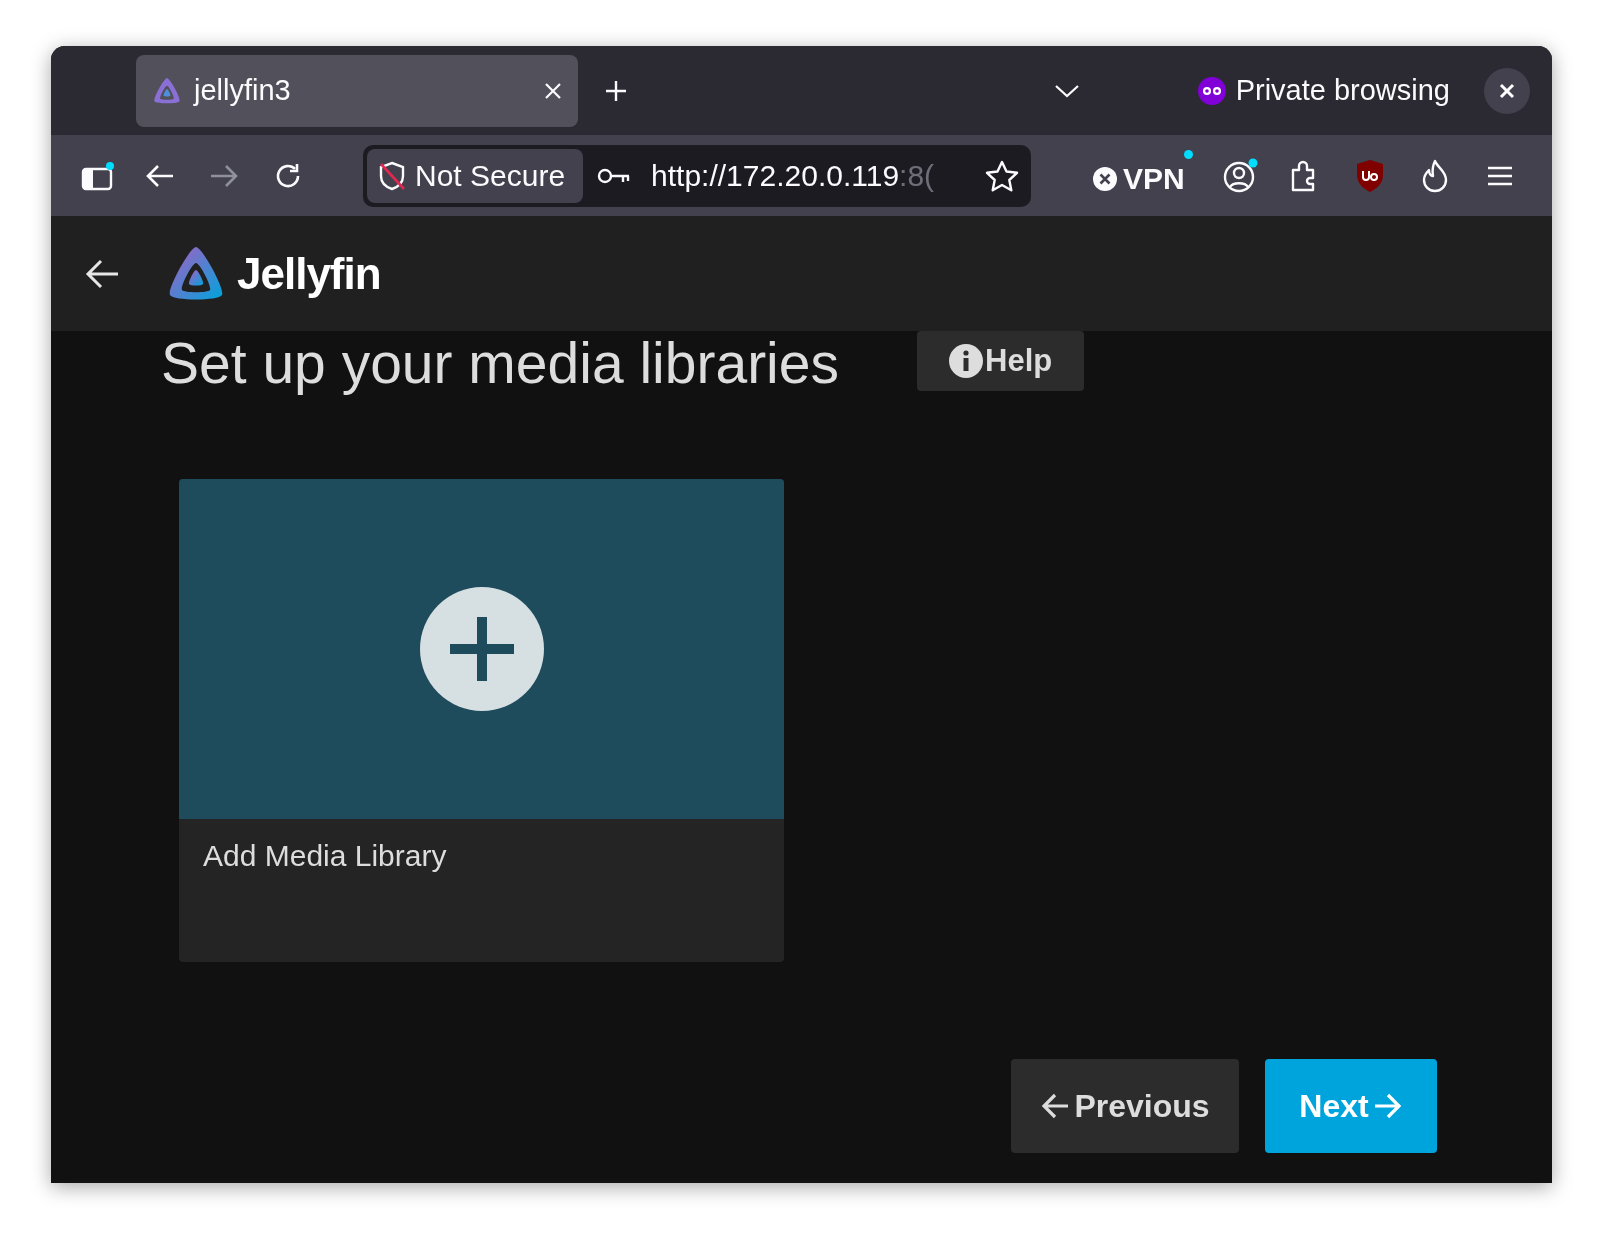 The height and width of the screenshot is (1240, 1604). I want to click on private-browsing-label: Private browsing, so click(1342, 90).